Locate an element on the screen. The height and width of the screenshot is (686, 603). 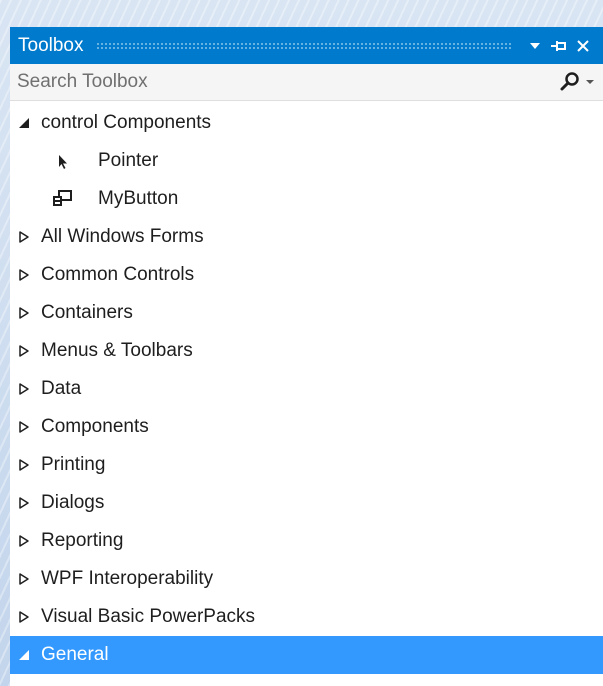
title-bar-grip is located at coordinates (304, 45).